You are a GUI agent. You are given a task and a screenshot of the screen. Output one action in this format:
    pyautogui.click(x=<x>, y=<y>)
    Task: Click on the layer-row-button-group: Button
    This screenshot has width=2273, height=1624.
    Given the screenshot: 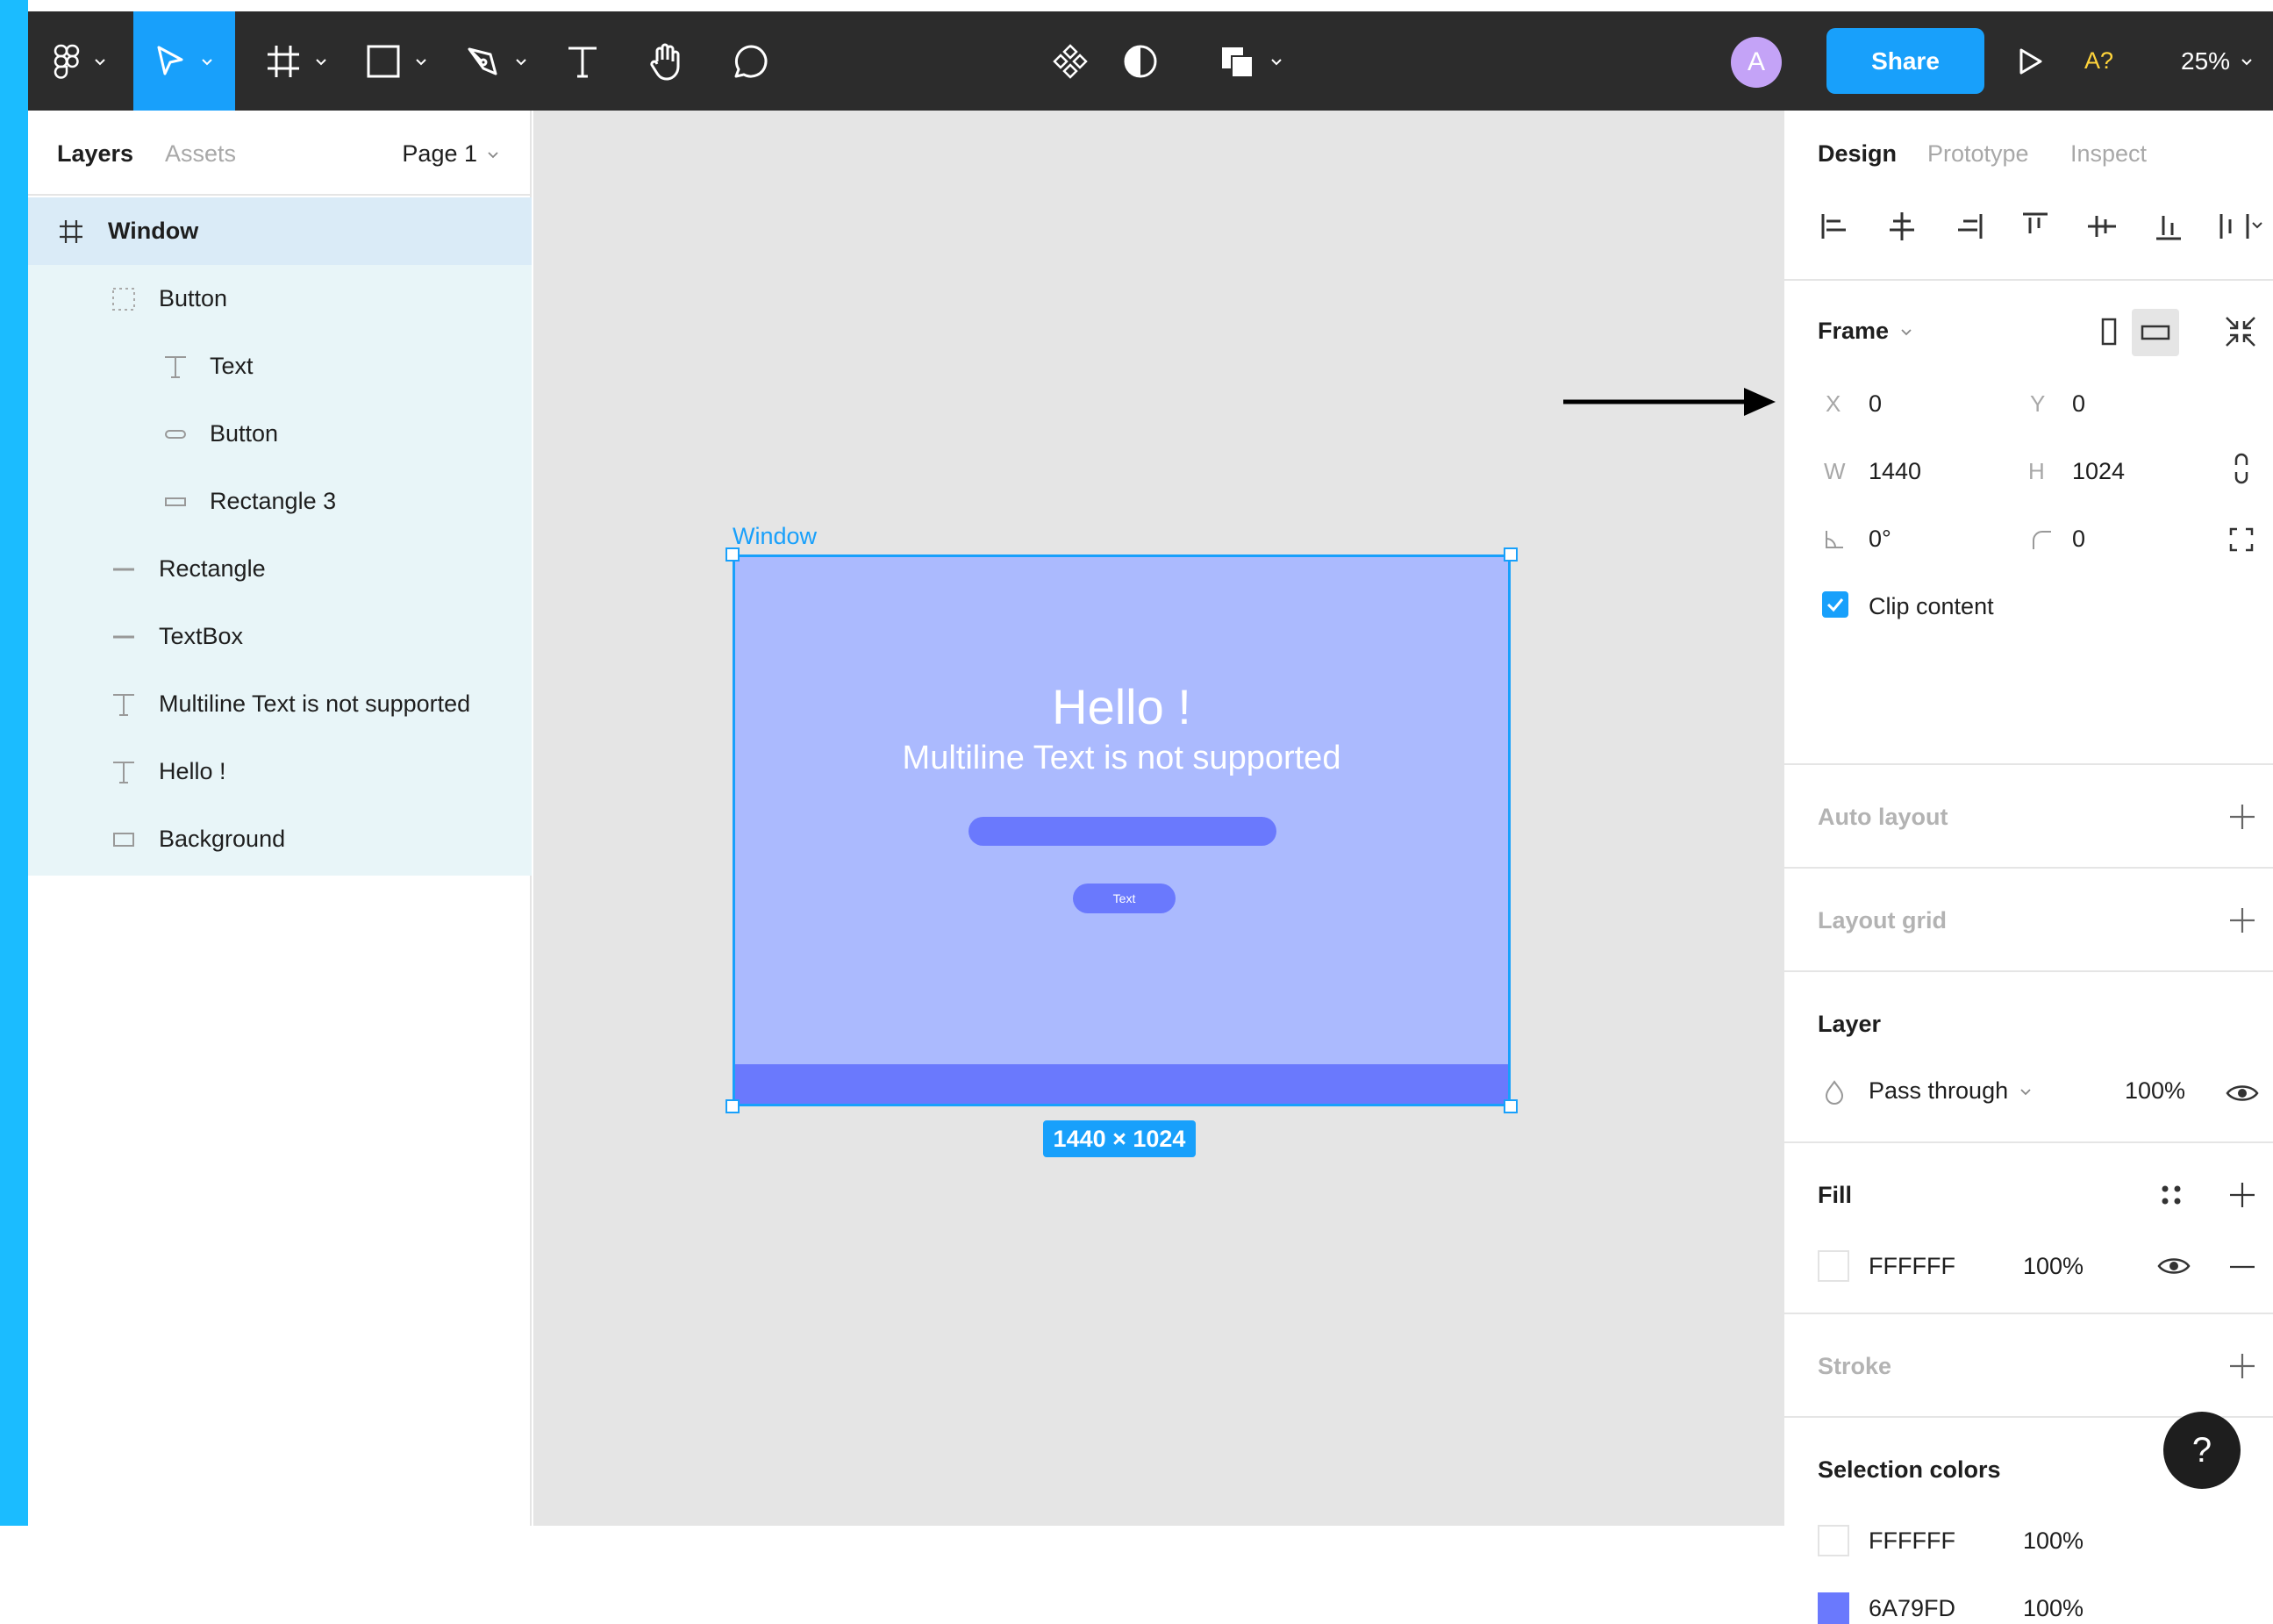 What is the action you would take?
    pyautogui.click(x=280, y=299)
    